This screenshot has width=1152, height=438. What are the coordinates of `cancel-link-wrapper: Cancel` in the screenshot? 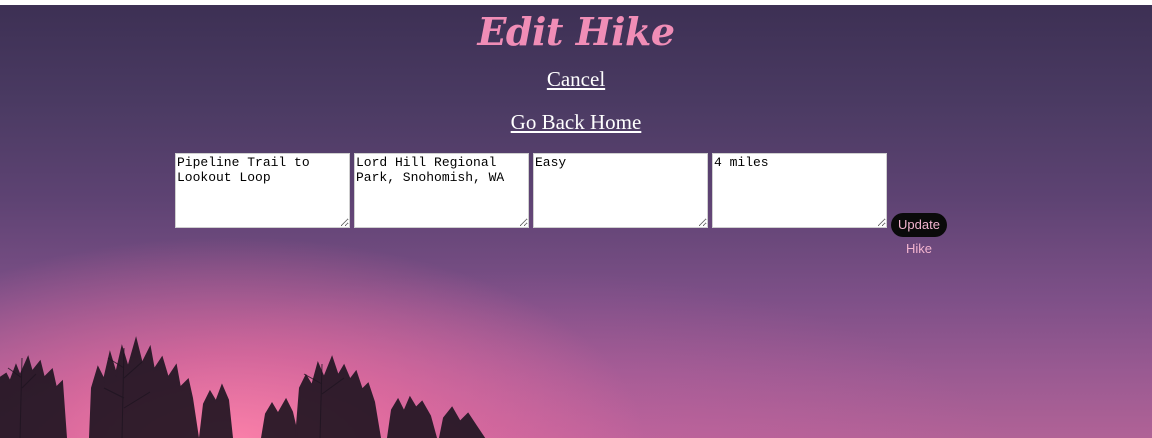 It's located at (576, 79).